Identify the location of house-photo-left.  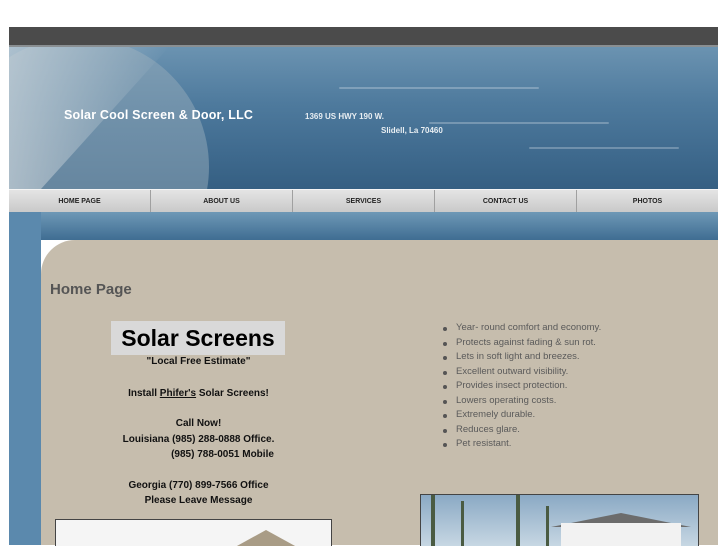
(193, 532).